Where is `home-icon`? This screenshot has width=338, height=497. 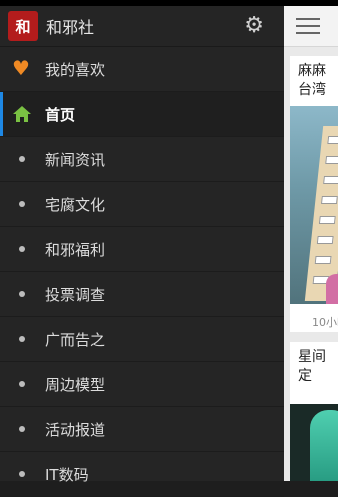 home-icon is located at coordinates (22, 114).